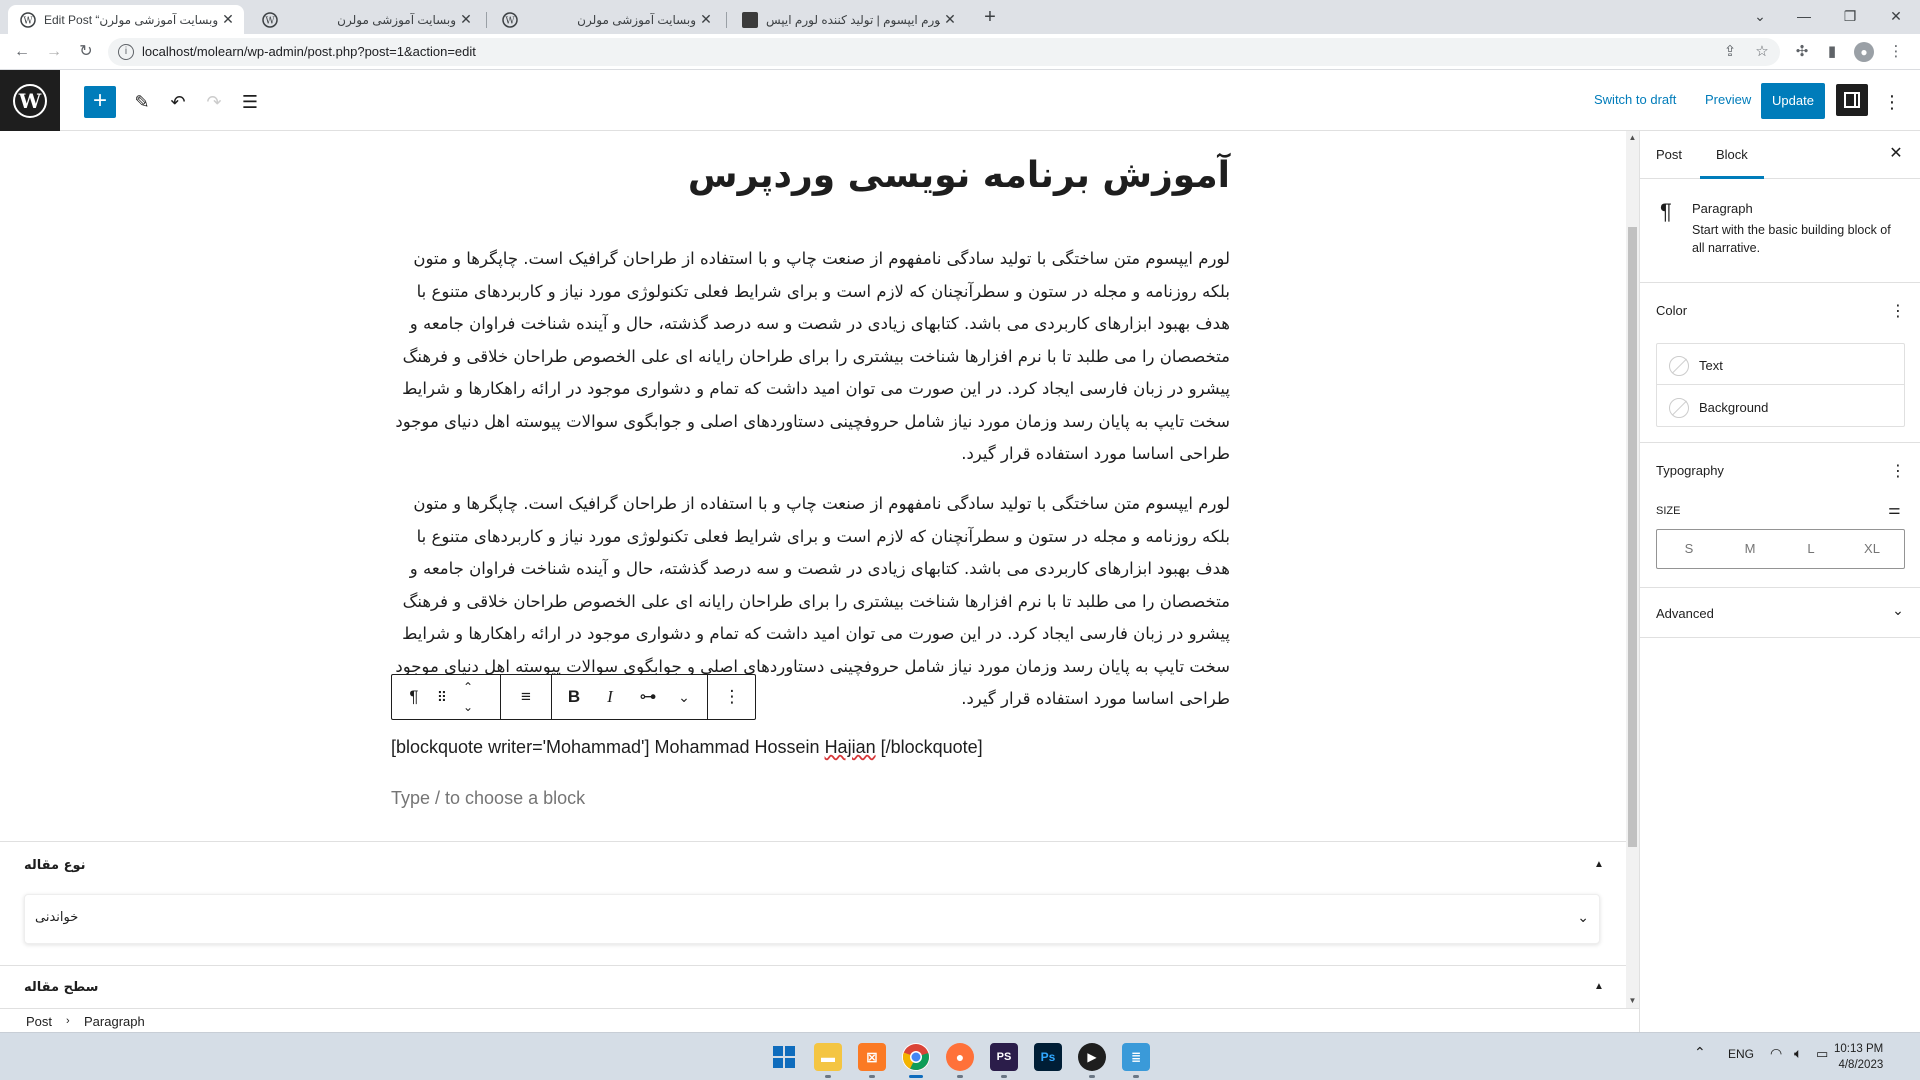  Describe the element at coordinates (126, 19) in the screenshot. I see `browser-tab-active: W Edit Post “وبسایت آموزشی مولرن” ✕` at that location.